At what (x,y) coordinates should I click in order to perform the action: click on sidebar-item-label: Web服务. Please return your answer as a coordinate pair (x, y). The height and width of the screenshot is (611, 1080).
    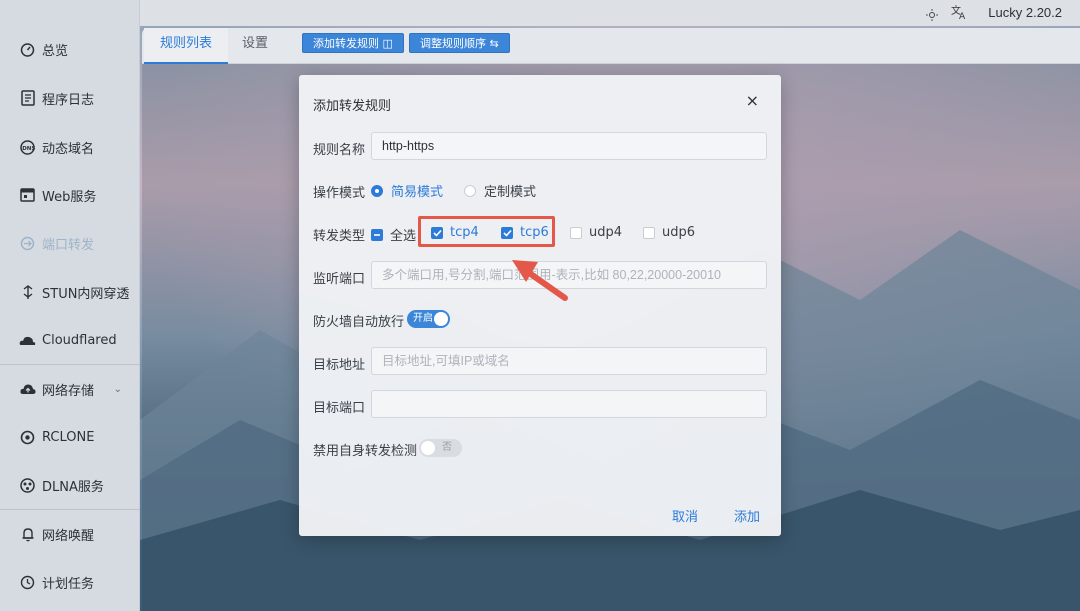
    Looking at the image, I should click on (69, 197).